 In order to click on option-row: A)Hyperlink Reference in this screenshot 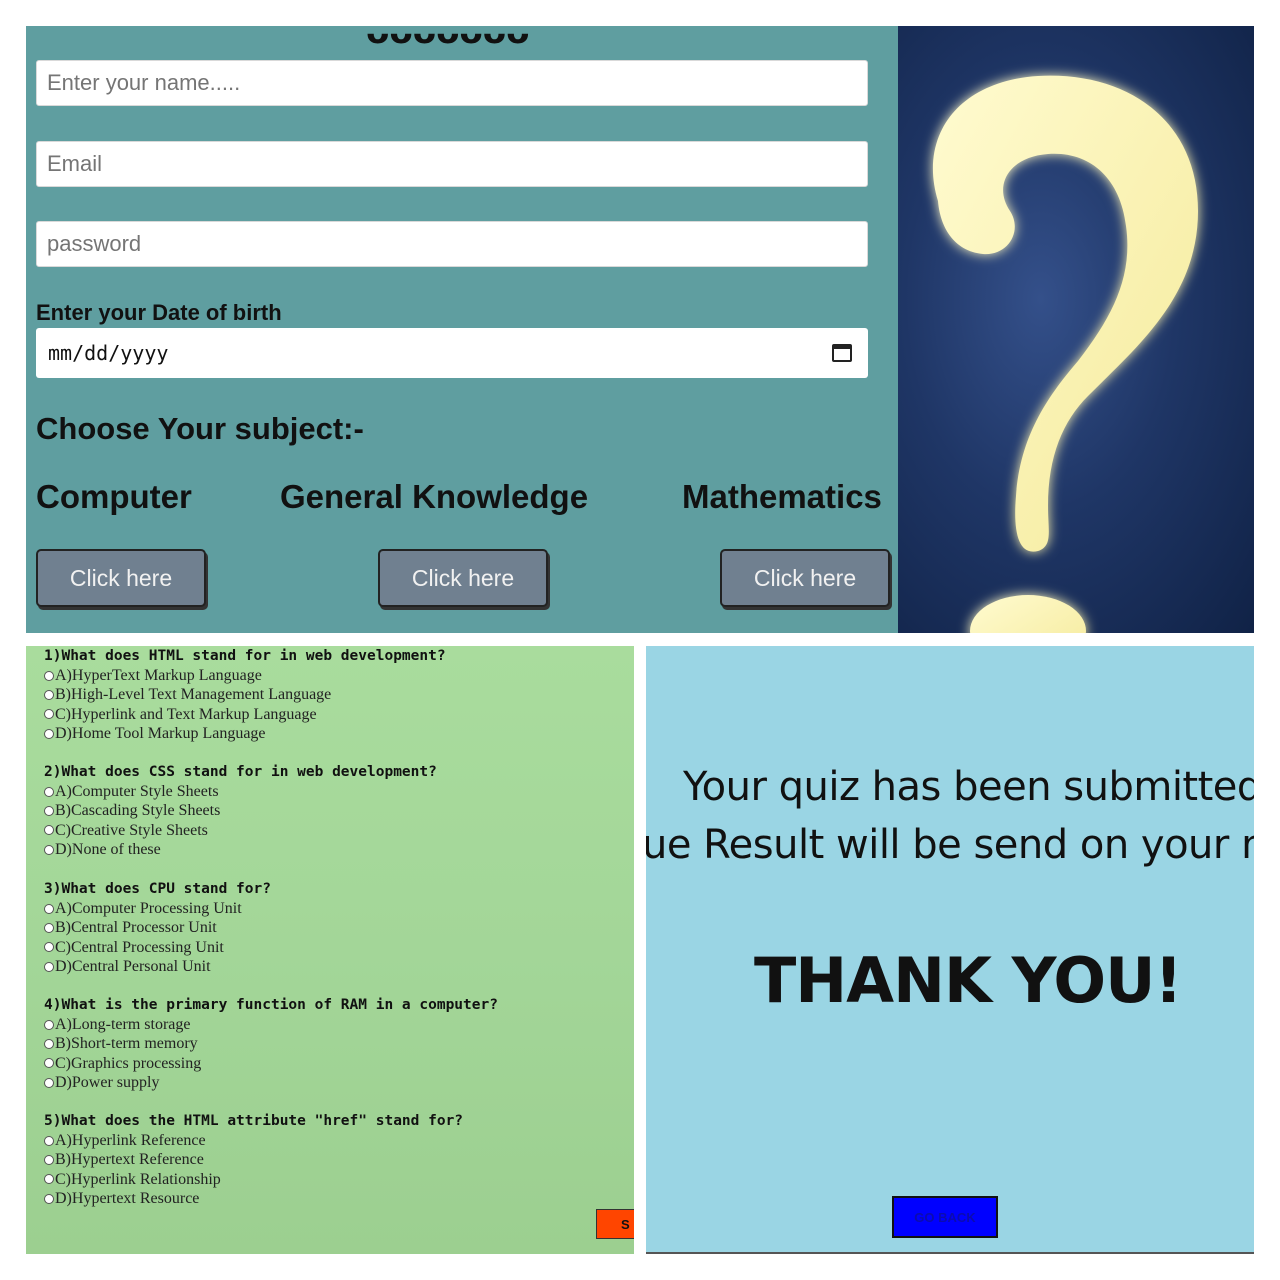, I will do `click(334, 1140)`.